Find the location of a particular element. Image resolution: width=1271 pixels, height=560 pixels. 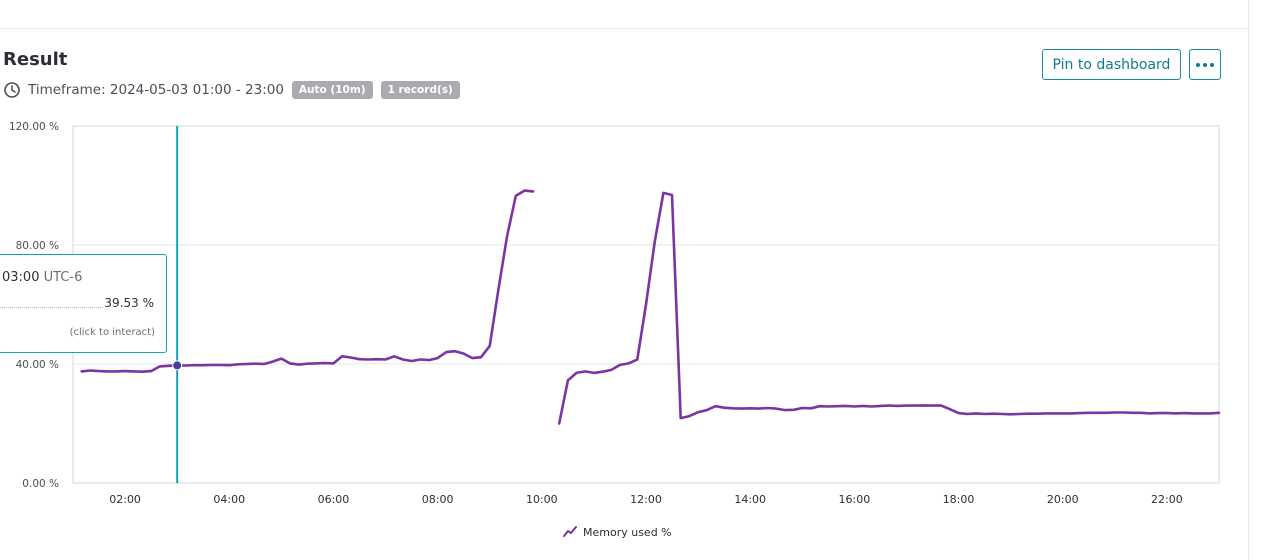

x-tick-label: 08:00 is located at coordinates (438, 499).